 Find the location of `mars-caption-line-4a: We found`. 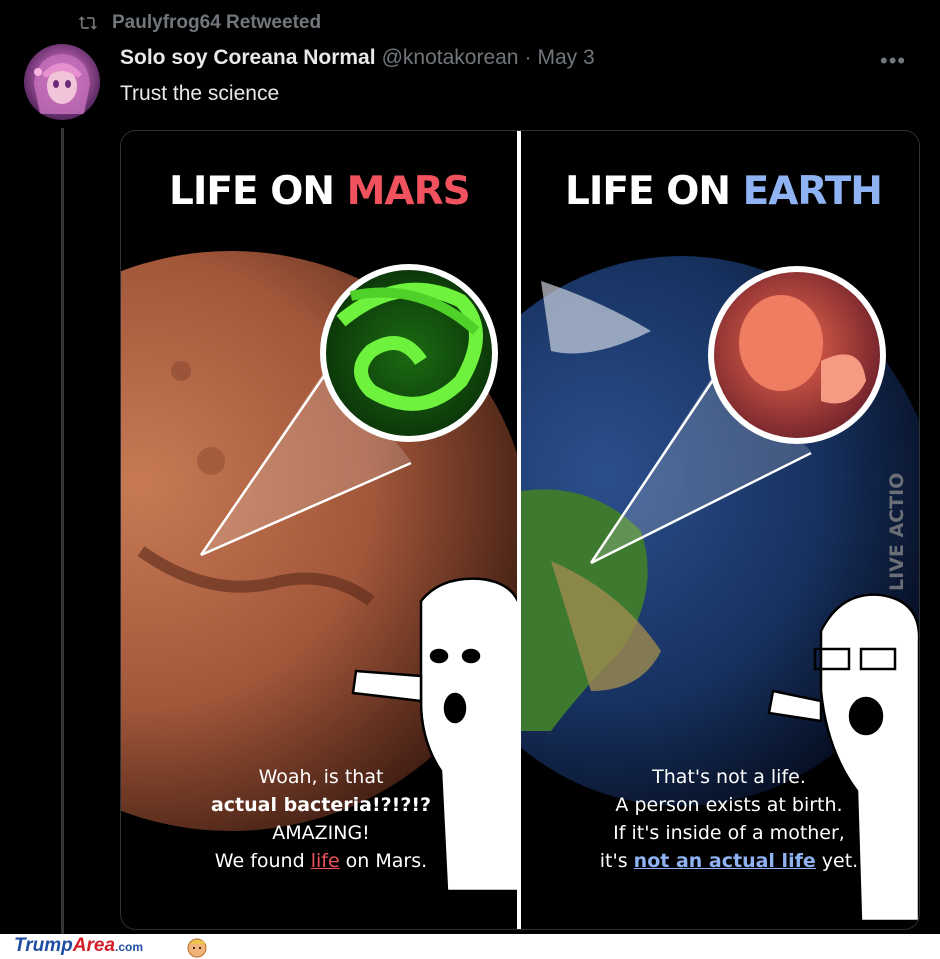

mars-caption-line-4a: We found is located at coordinates (262, 861).